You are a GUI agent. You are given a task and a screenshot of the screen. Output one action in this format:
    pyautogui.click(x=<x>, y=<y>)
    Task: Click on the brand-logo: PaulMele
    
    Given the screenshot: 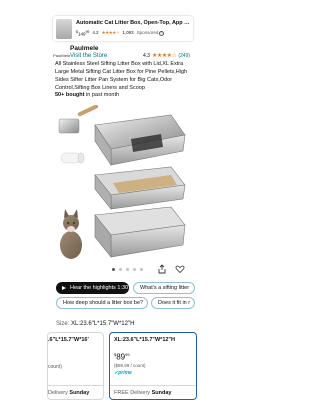 What is the action you would take?
    pyautogui.click(x=61, y=55)
    